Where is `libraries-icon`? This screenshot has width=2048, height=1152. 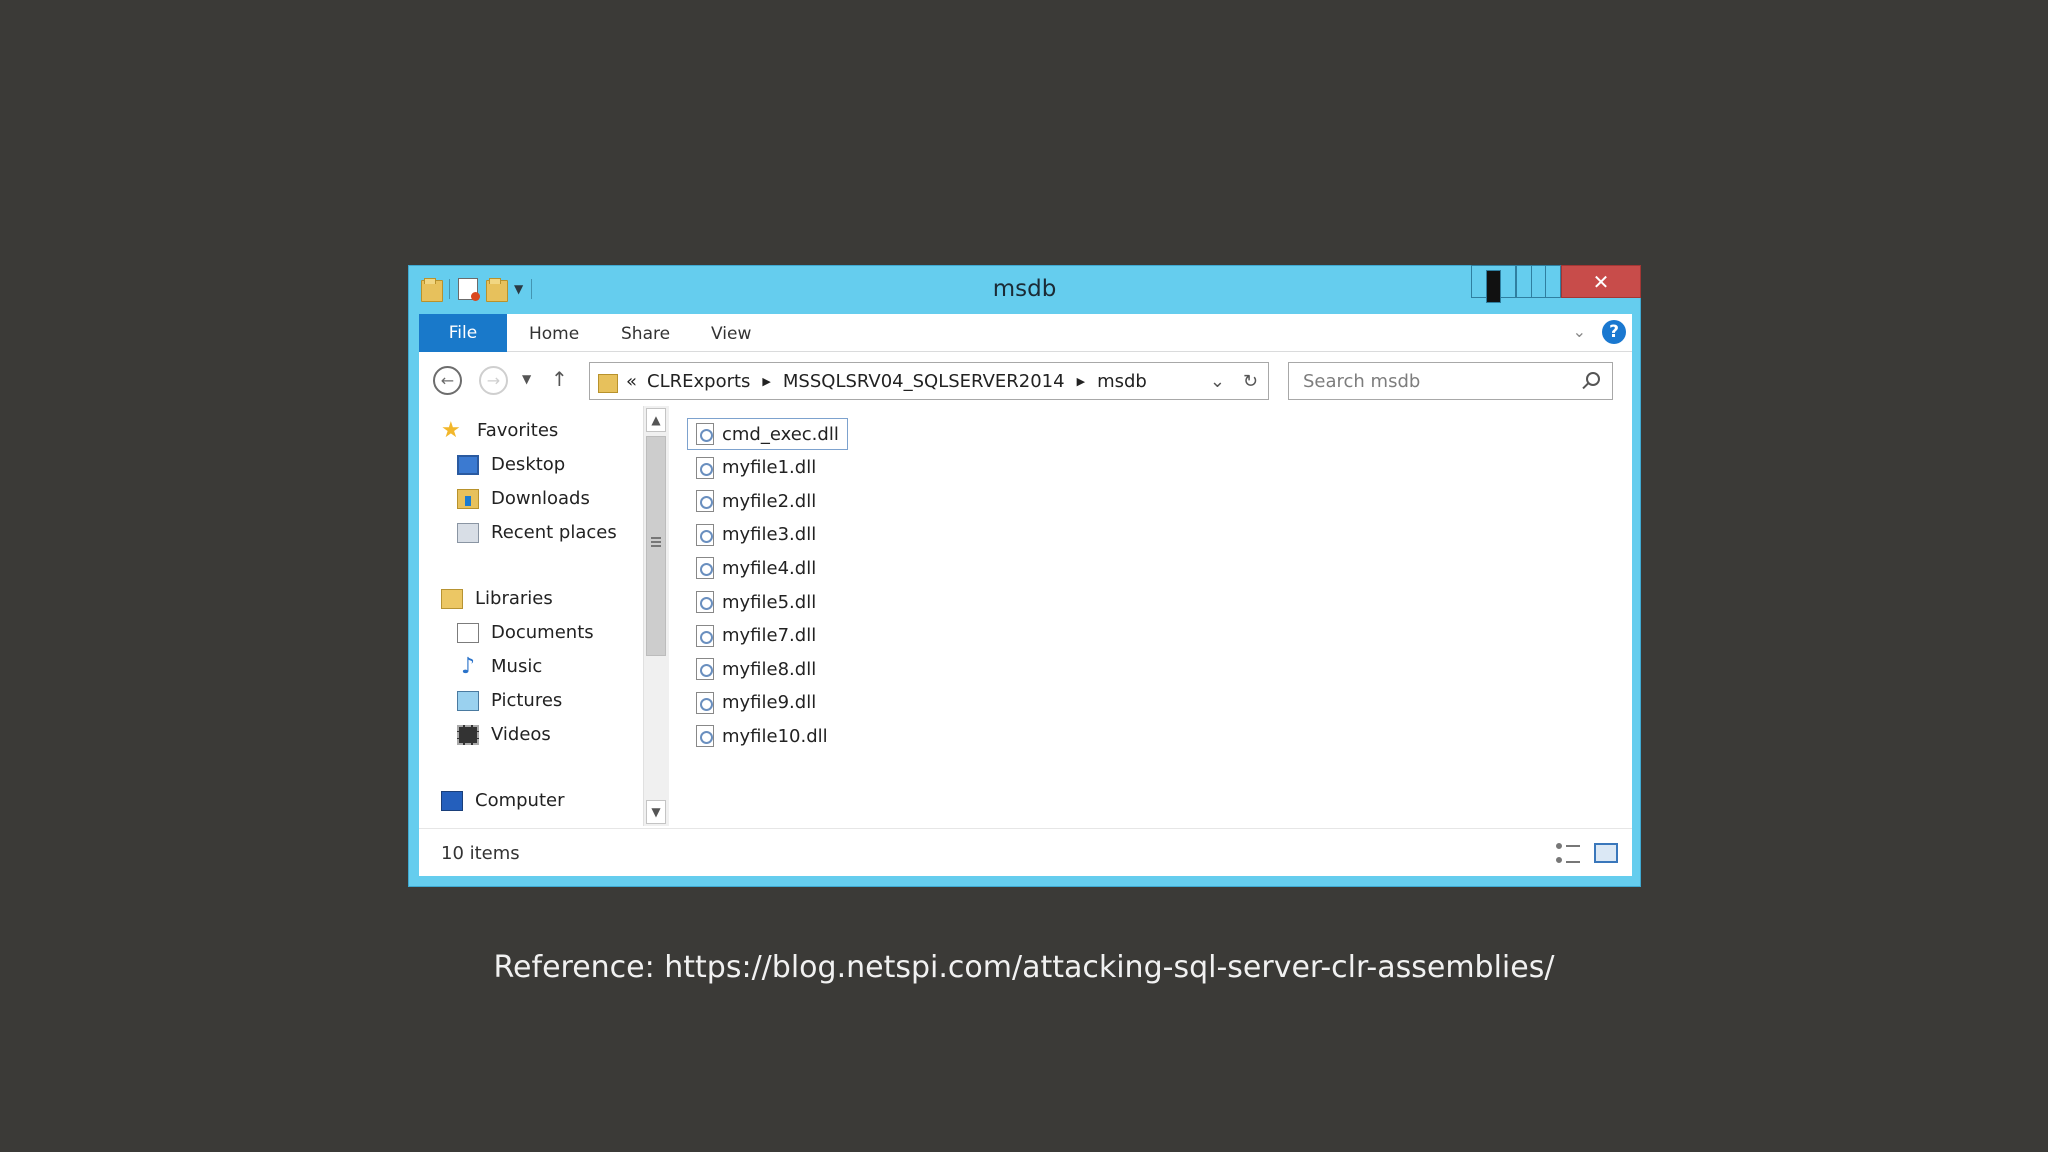
libraries-icon is located at coordinates (452, 598).